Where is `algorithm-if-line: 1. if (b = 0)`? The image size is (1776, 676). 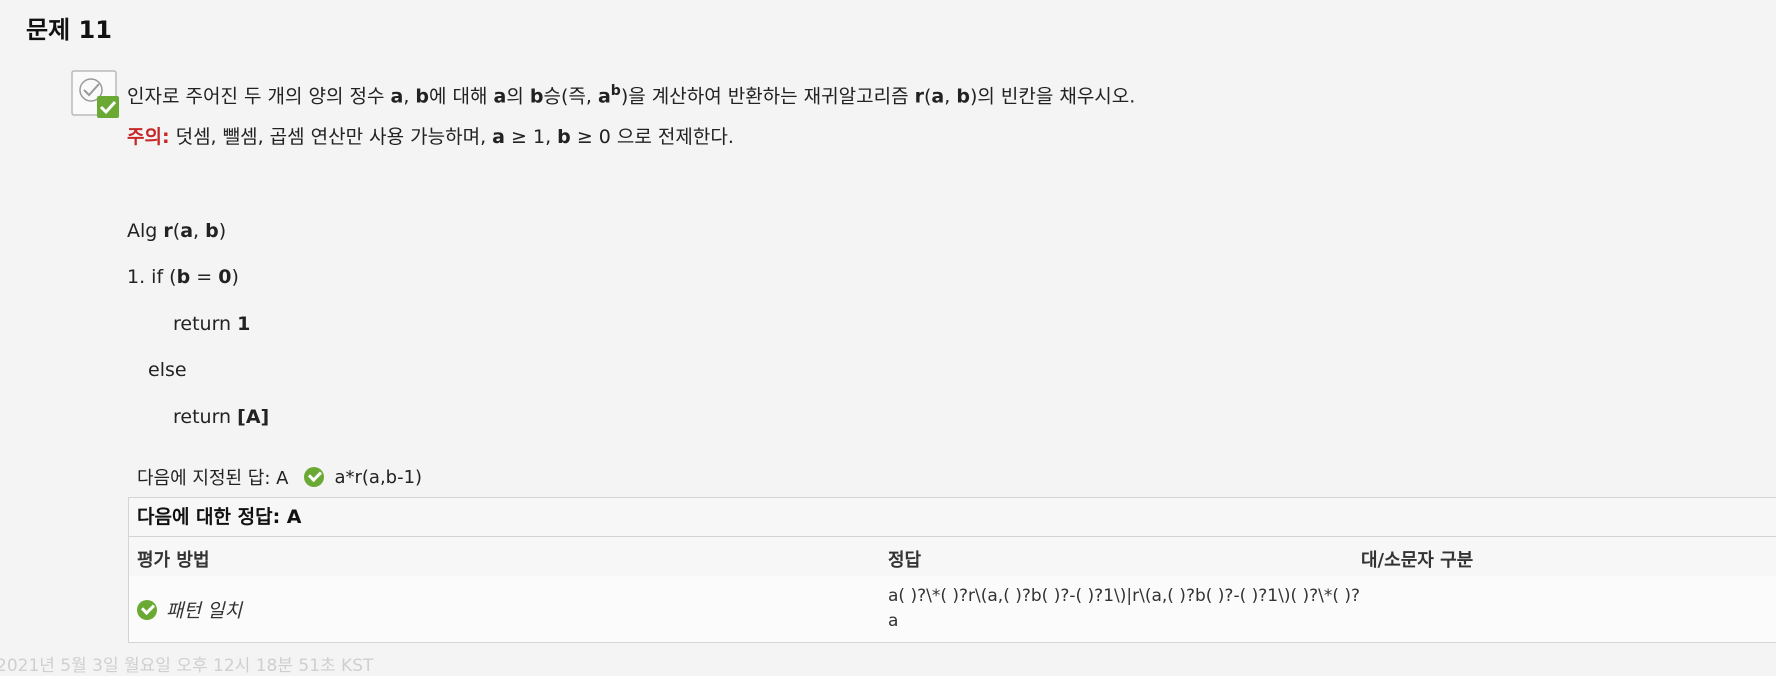 algorithm-if-line: 1. if (b = 0) is located at coordinates (183, 277).